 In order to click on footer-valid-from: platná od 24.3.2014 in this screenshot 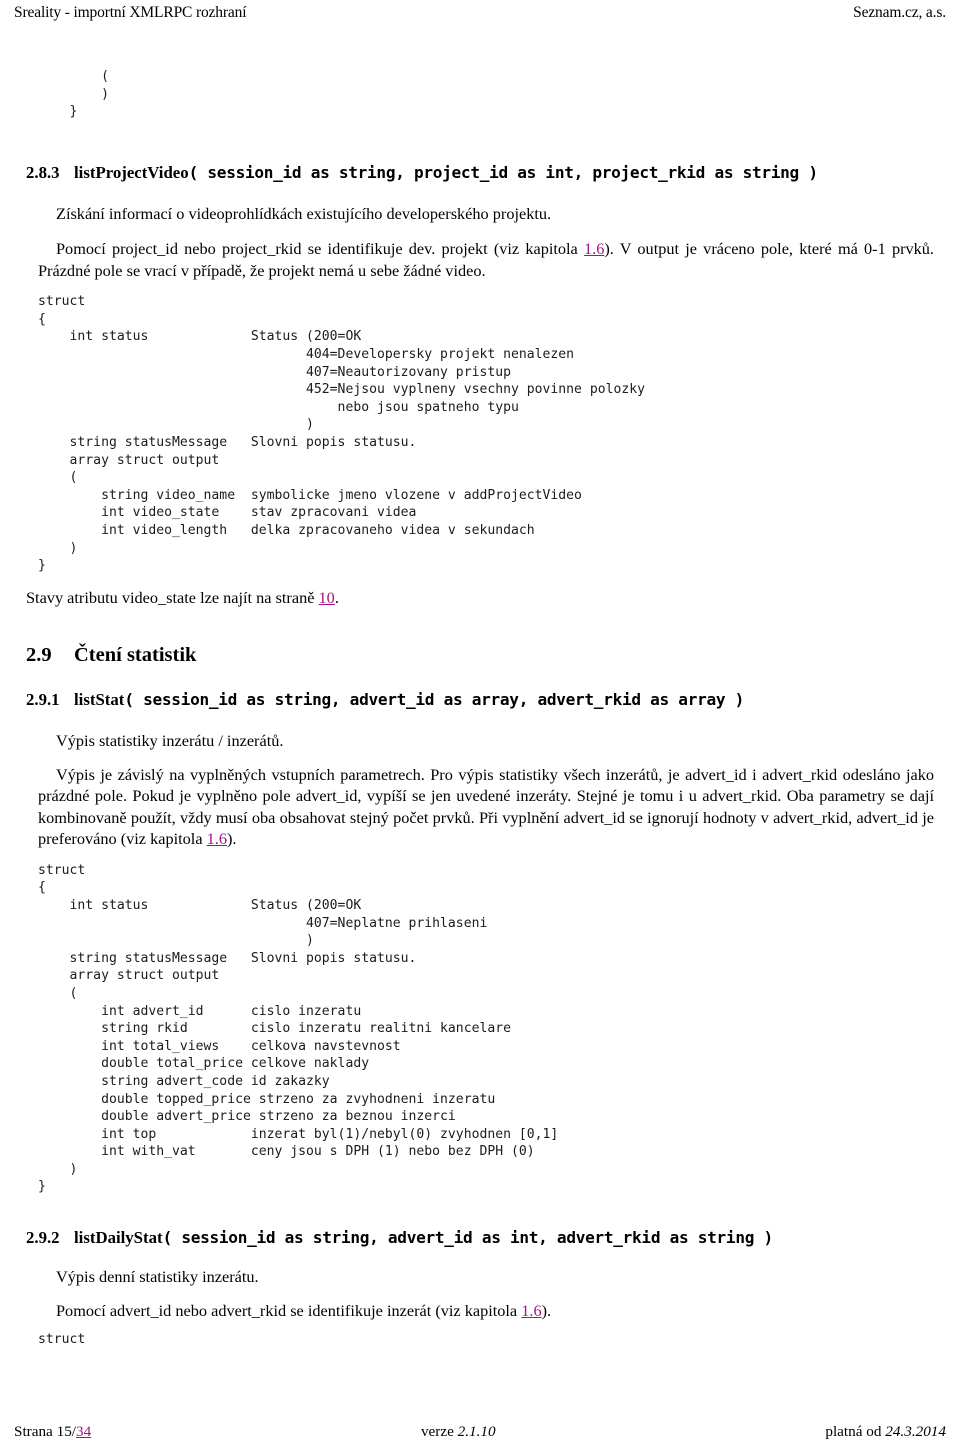, I will do `click(885, 1432)`.